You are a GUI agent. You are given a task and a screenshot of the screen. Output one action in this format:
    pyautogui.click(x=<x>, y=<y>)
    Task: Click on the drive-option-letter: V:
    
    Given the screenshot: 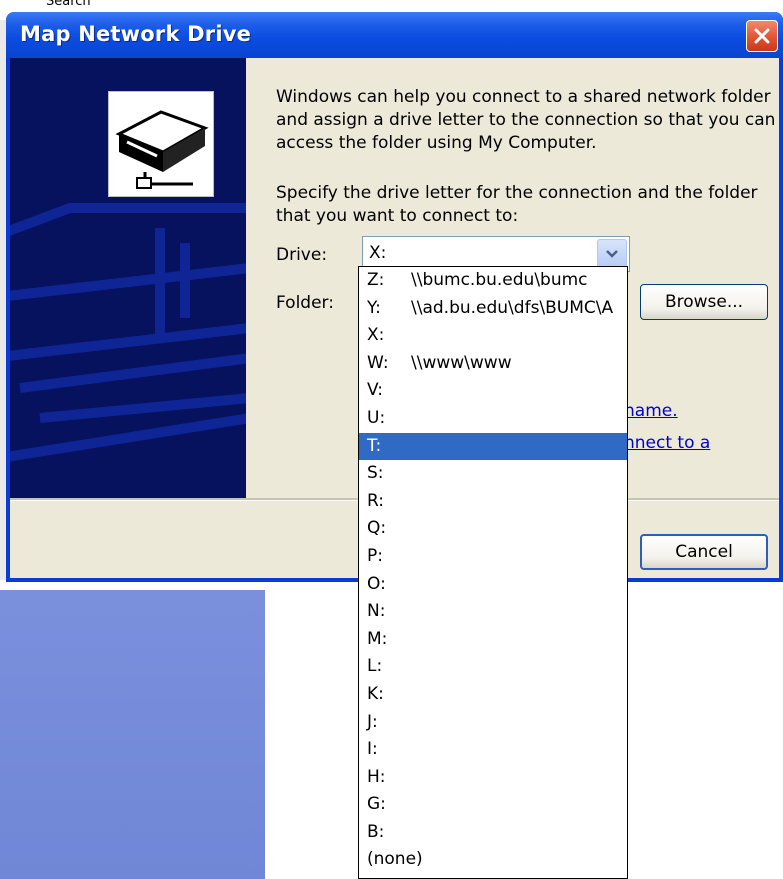 What is the action you would take?
    pyautogui.click(x=375, y=390)
    